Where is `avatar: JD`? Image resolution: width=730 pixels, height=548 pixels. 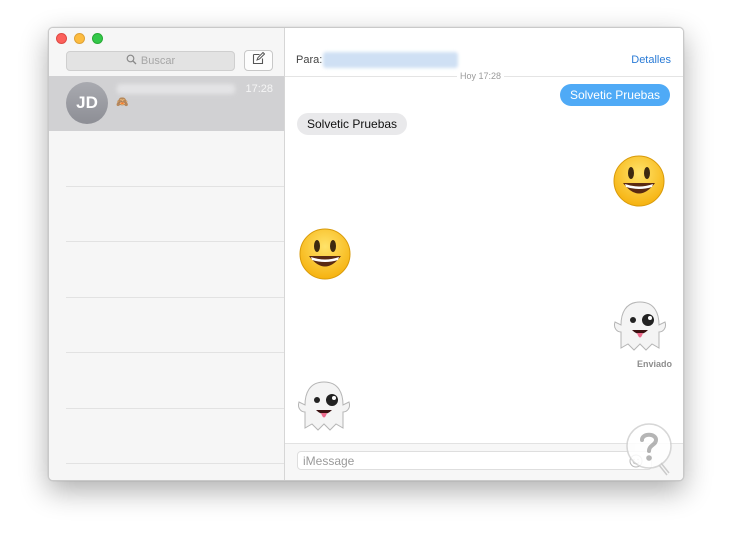
avatar: JD is located at coordinates (87, 103).